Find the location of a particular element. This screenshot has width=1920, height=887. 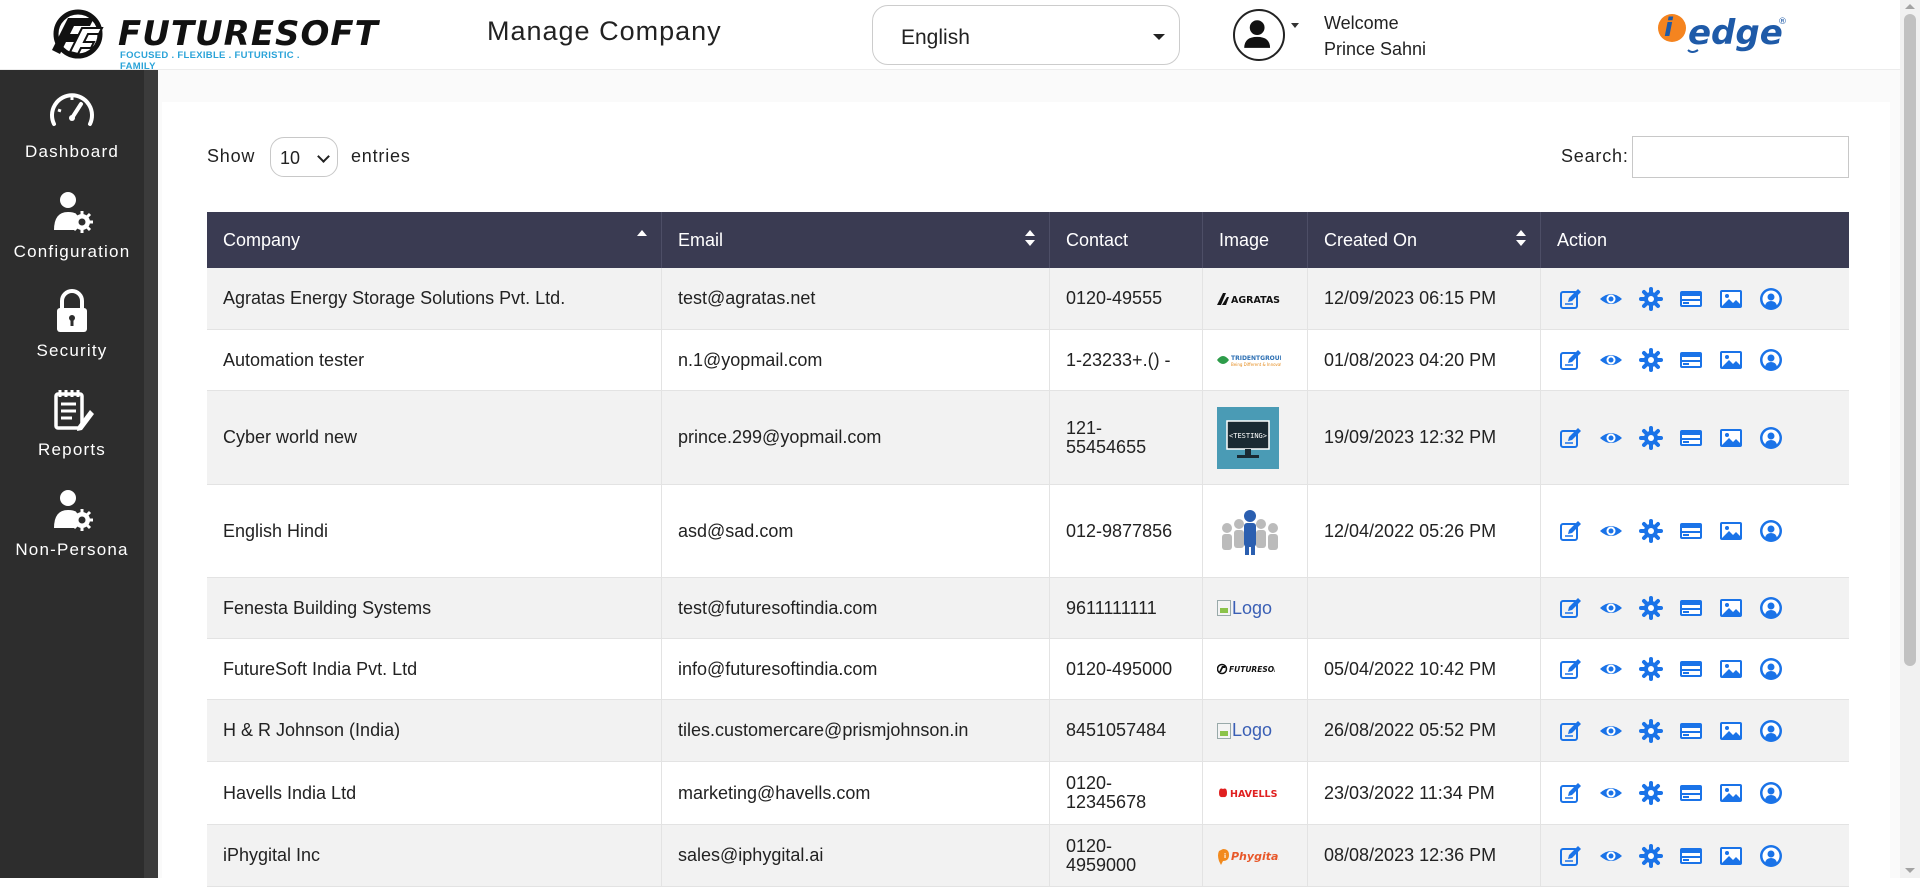

language-value: English is located at coordinates (935, 37).